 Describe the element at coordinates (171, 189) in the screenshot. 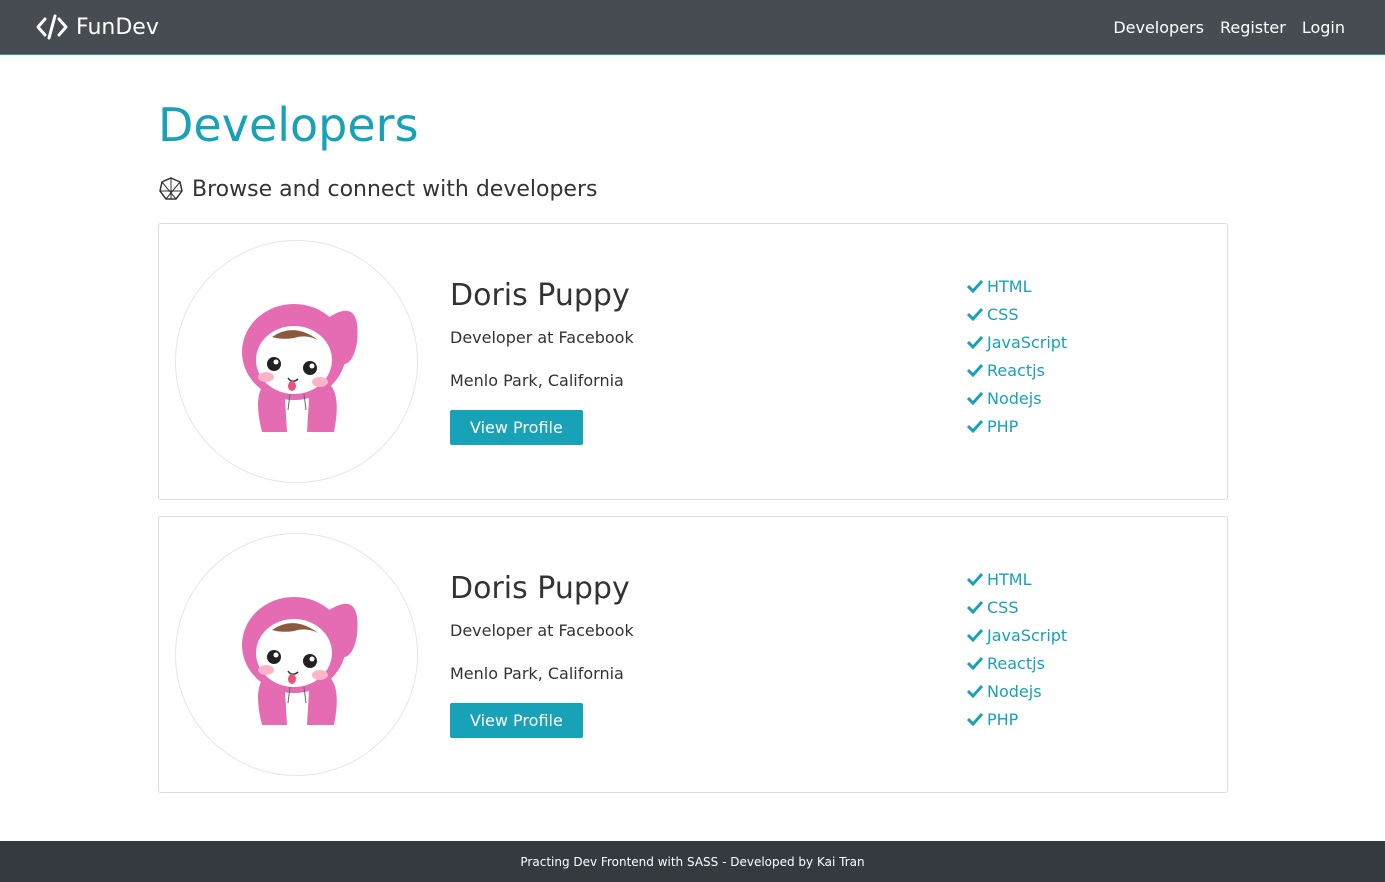

I see `connect-icon` at that location.